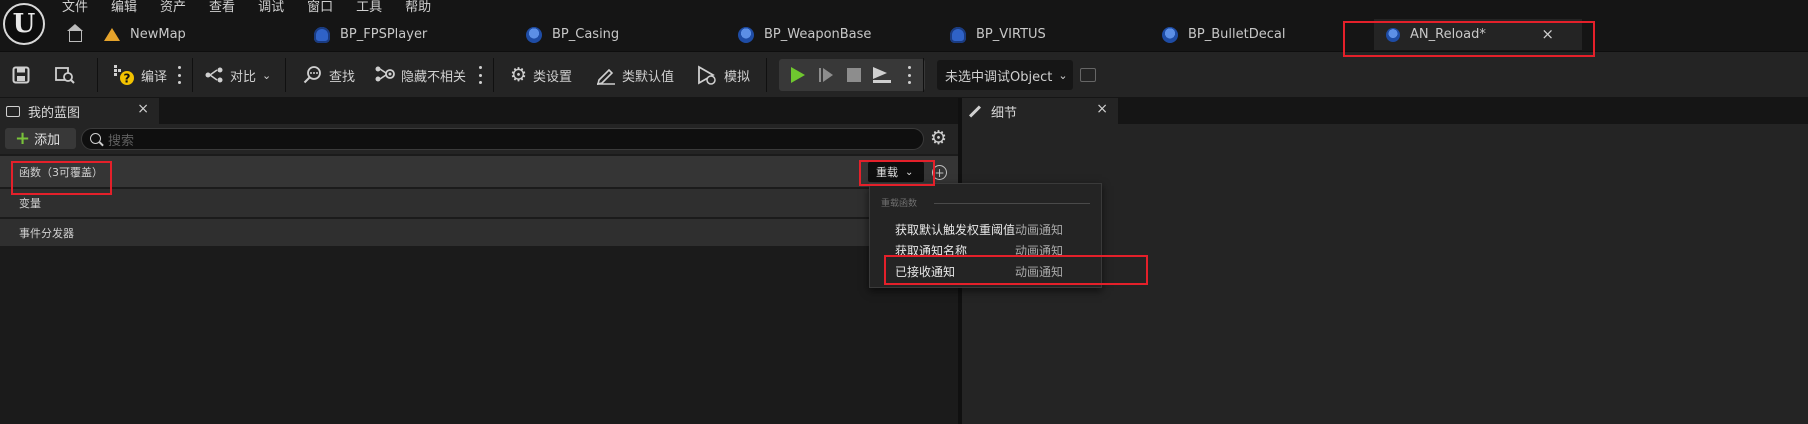  Describe the element at coordinates (271, 8) in the screenshot. I see `menu-debug: 调试` at that location.